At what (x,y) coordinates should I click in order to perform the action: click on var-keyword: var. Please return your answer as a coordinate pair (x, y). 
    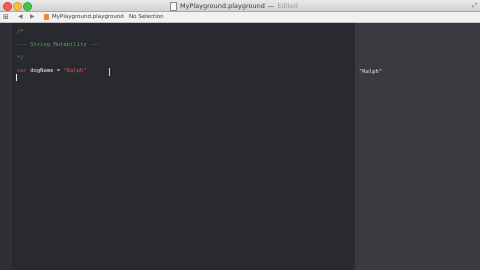
    Looking at the image, I should click on (22, 71).